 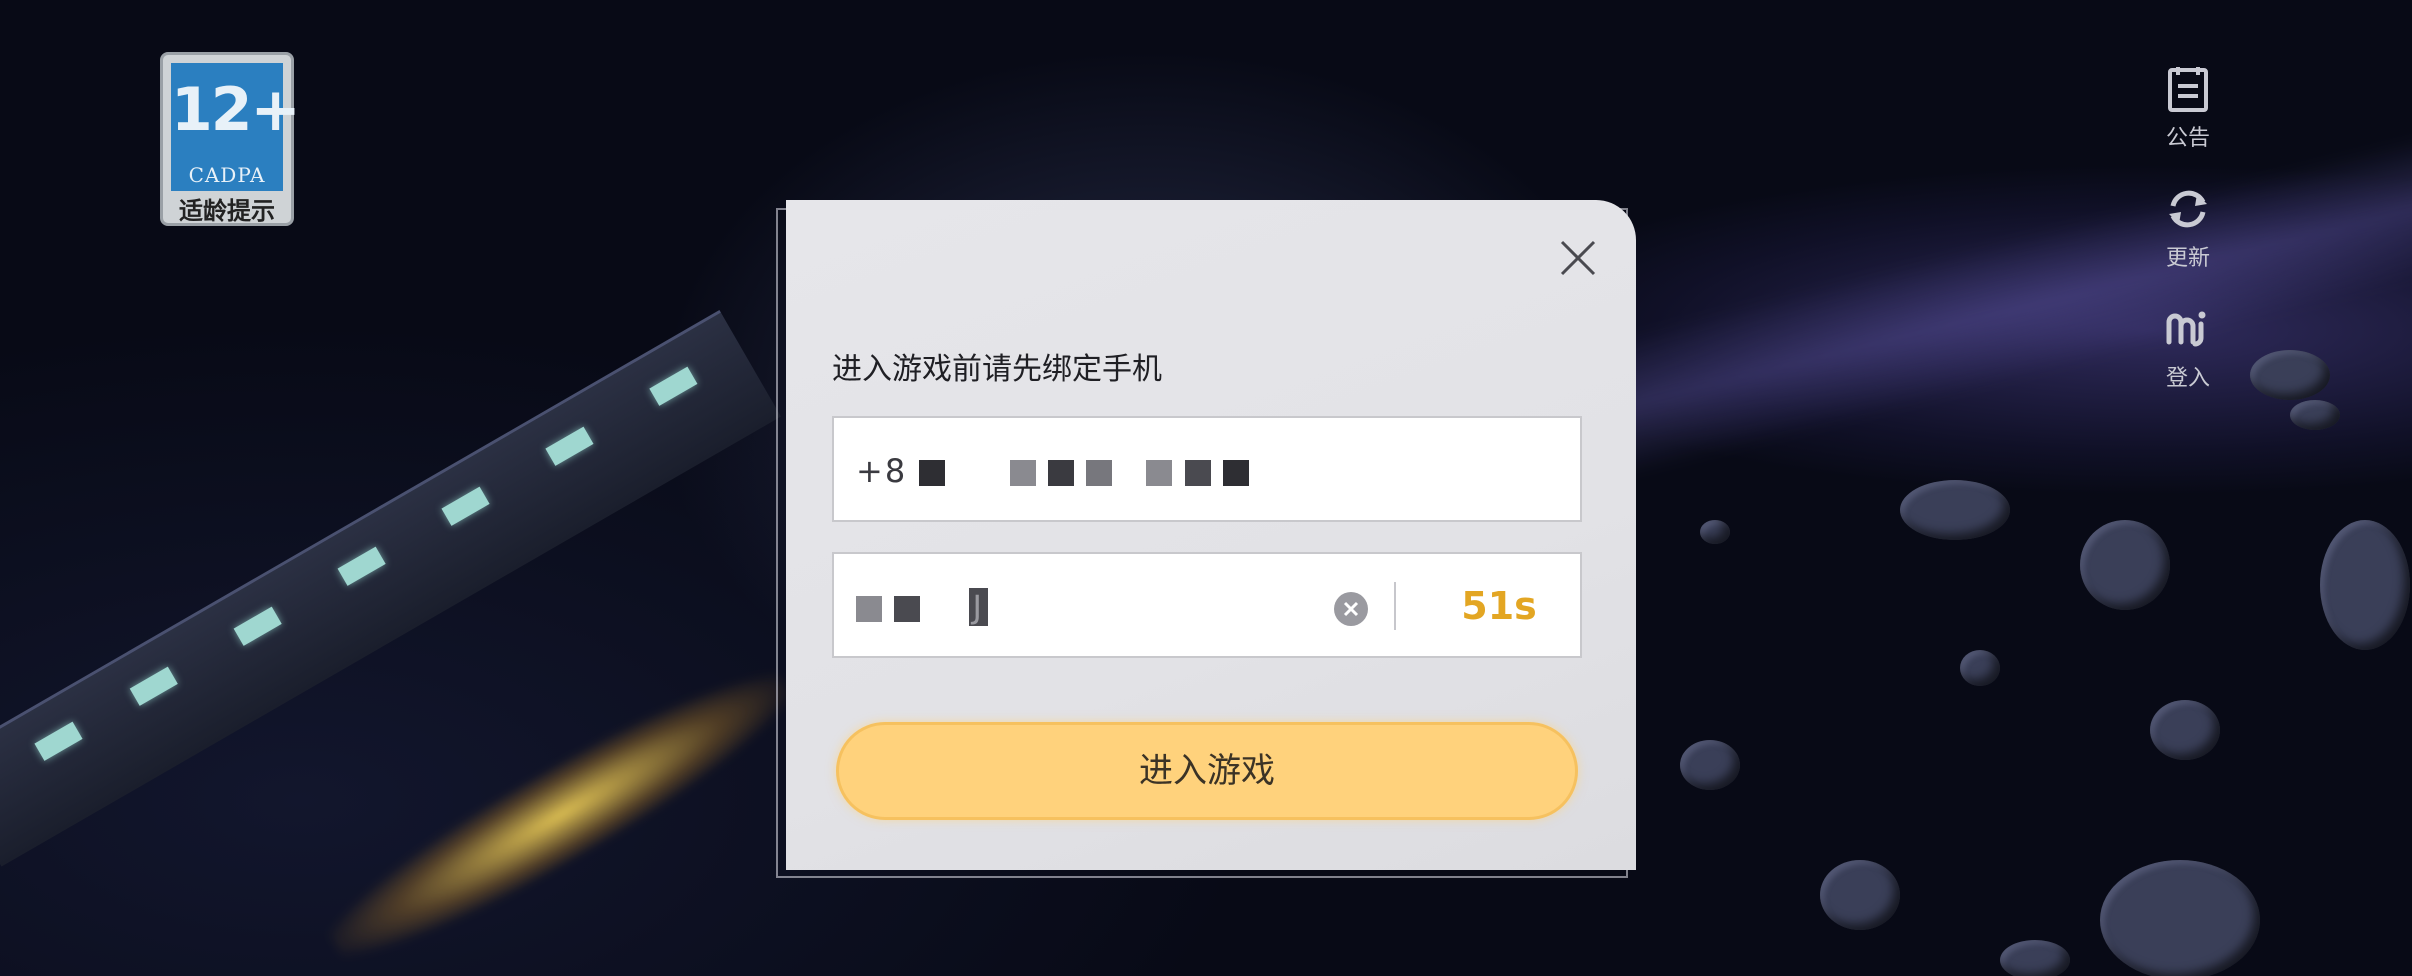 What do you see at coordinates (1578, 258) in the screenshot?
I see `close-icon` at bounding box center [1578, 258].